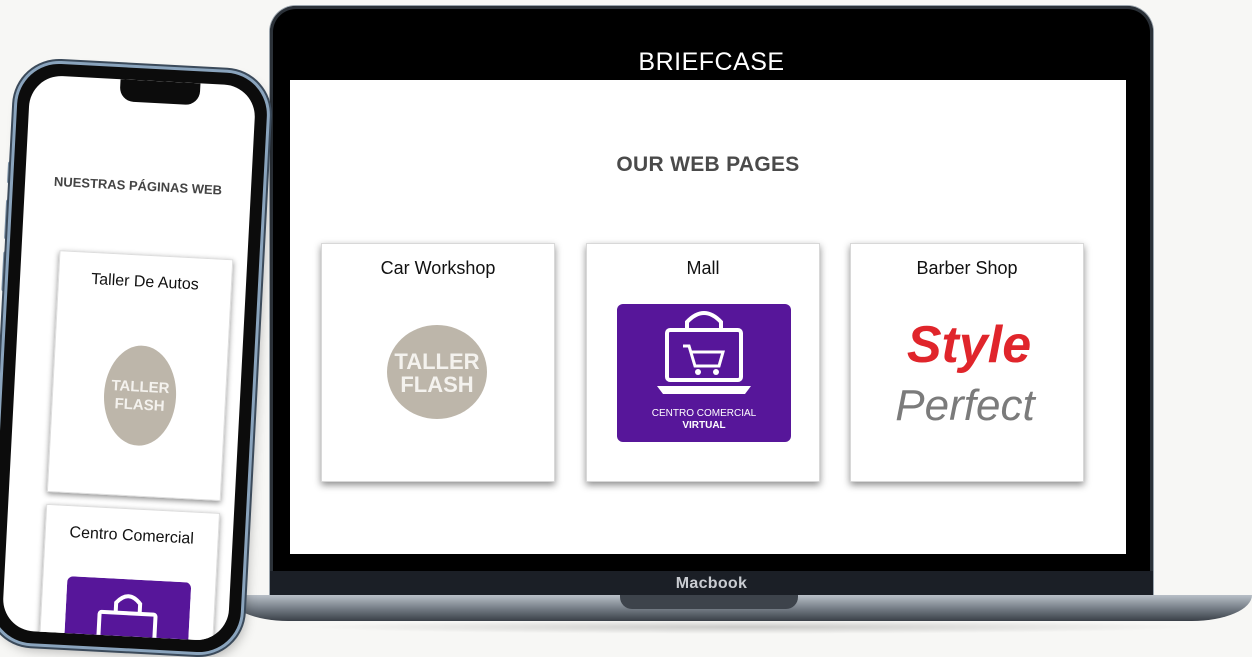  Describe the element at coordinates (128, 609) in the screenshot. I see `centro-comercial-logo` at that location.